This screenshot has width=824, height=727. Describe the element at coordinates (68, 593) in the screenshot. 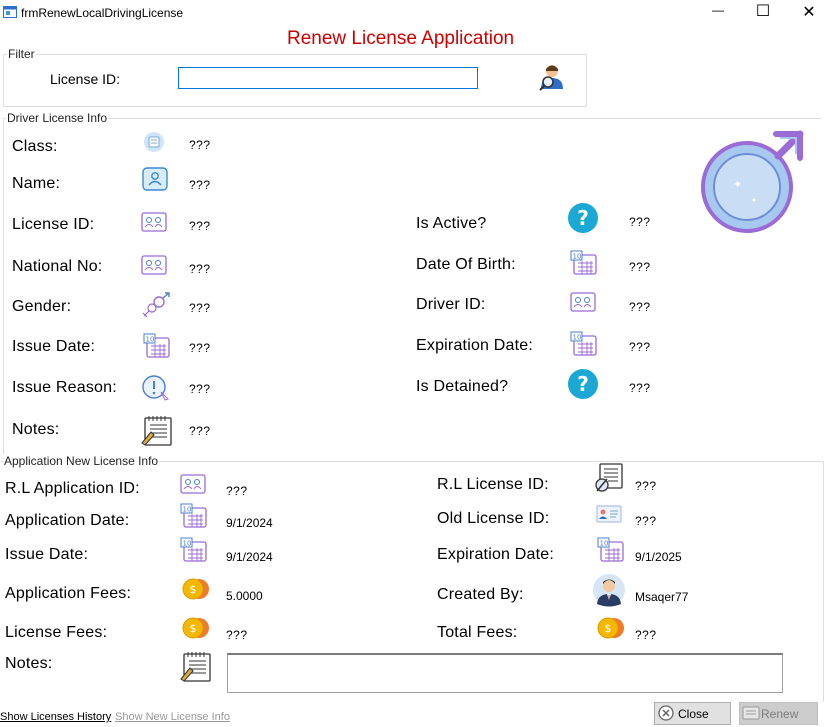

I see `application-fees-label: Application Fees:` at that location.